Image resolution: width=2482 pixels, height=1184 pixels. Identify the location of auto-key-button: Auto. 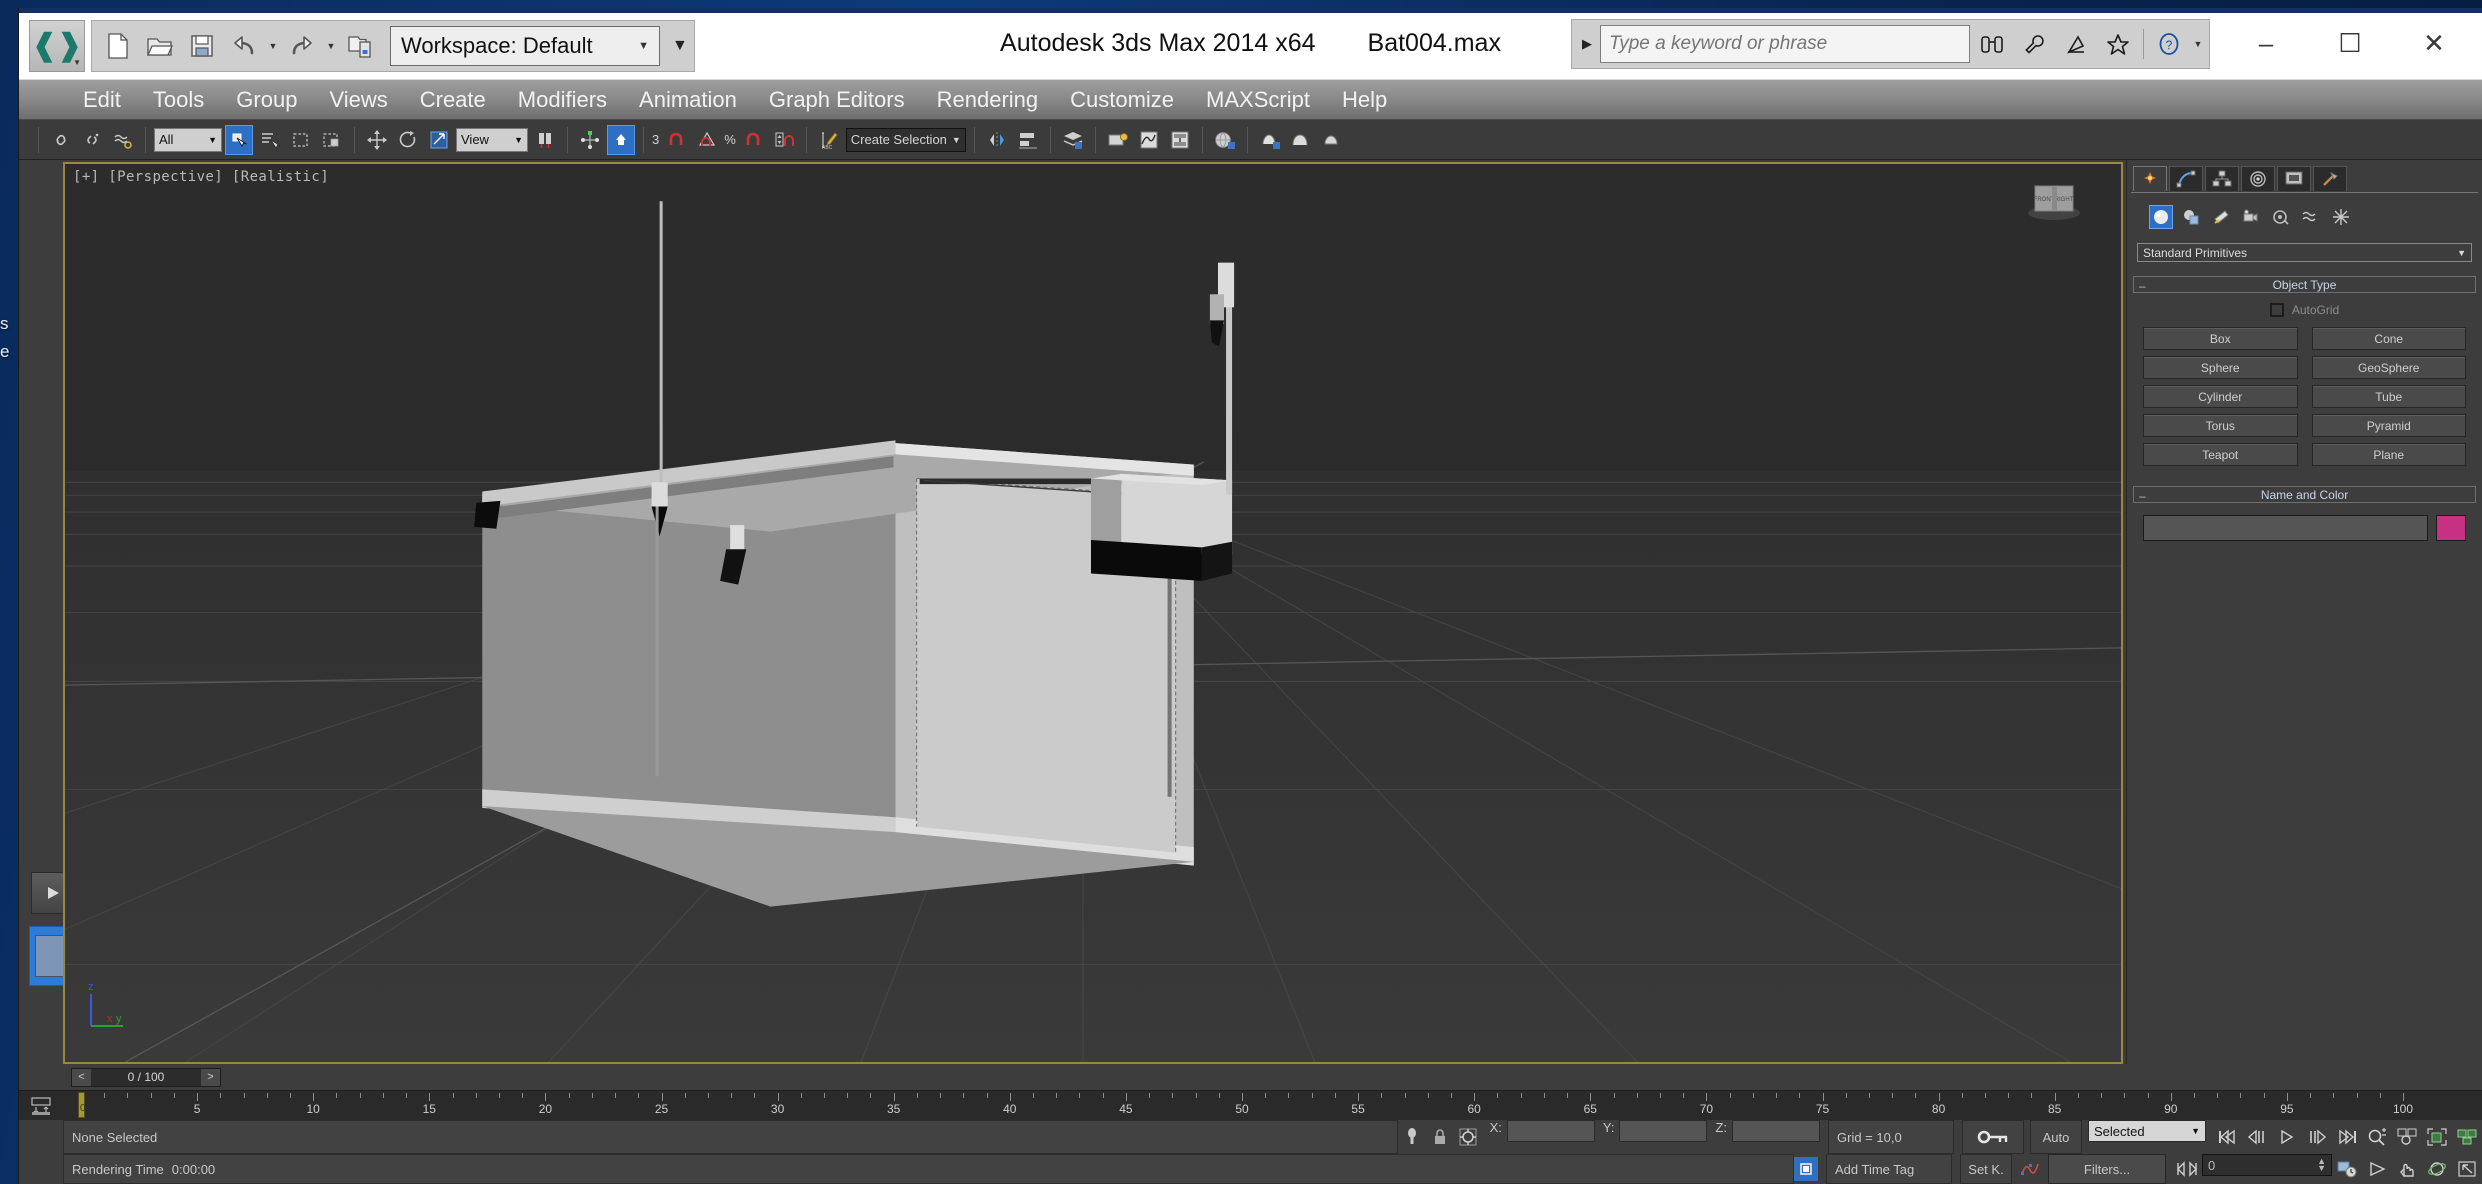
(2056, 1137).